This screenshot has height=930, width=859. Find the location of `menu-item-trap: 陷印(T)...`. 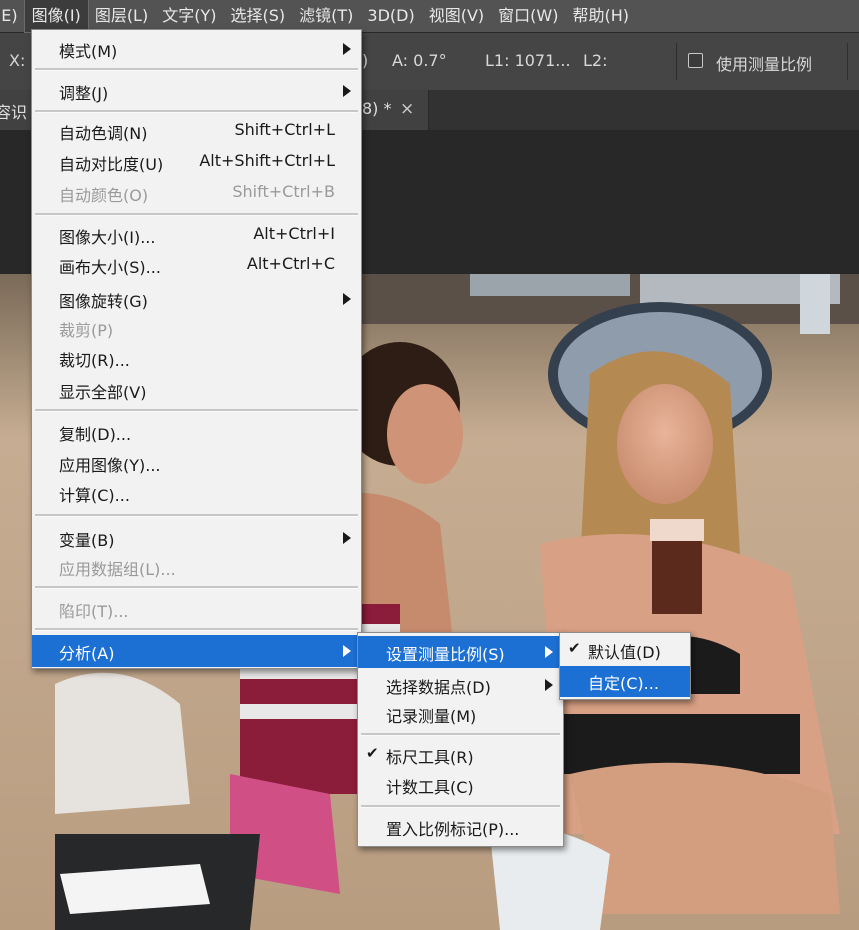

menu-item-trap: 陷印(T)... is located at coordinates (196, 609).